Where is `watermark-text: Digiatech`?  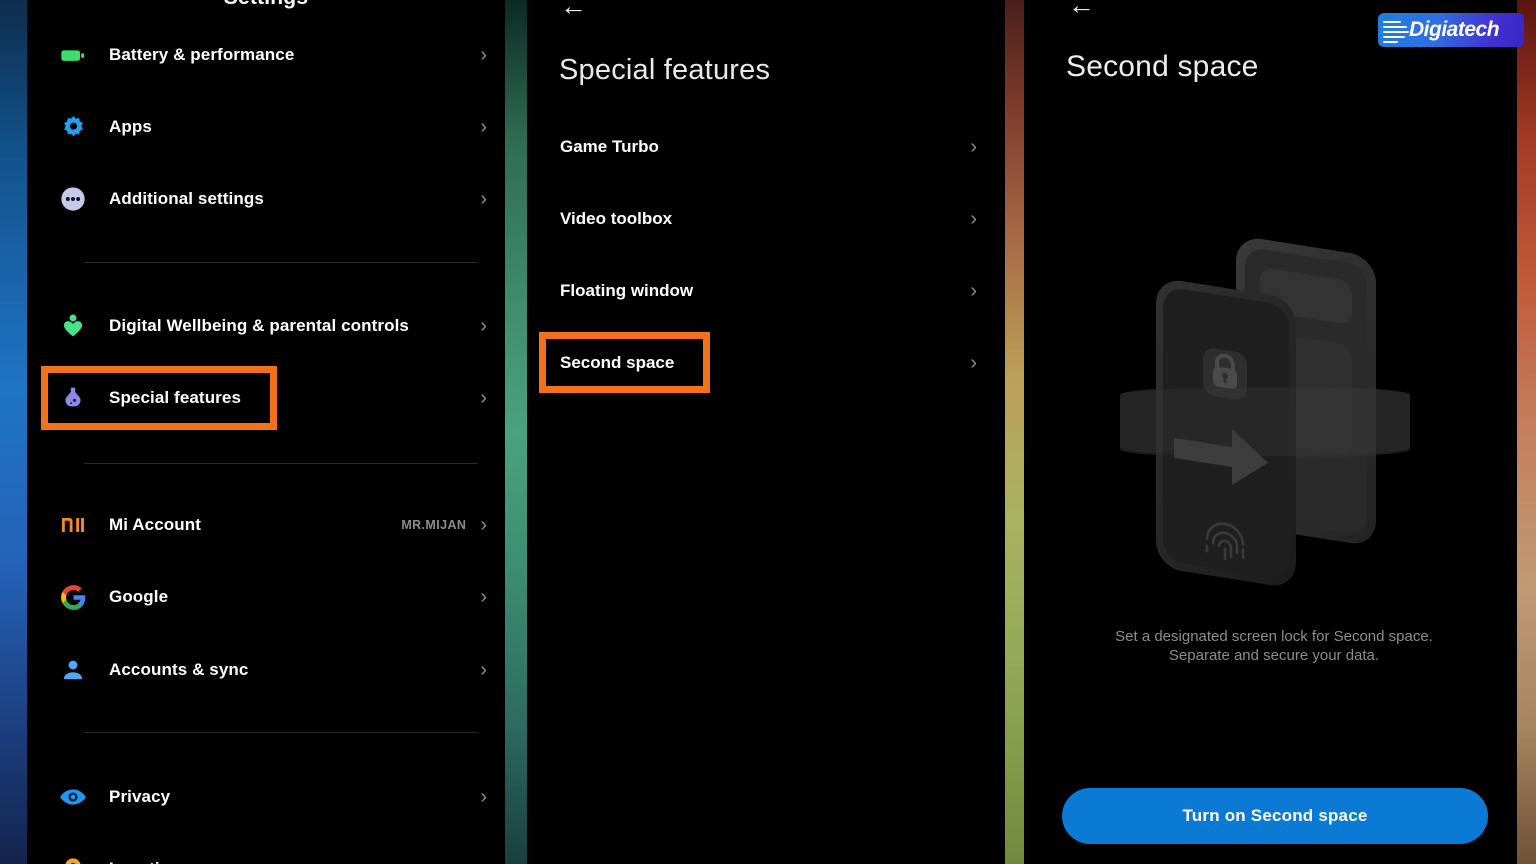
watermark-text: Digiatech is located at coordinates (1454, 29).